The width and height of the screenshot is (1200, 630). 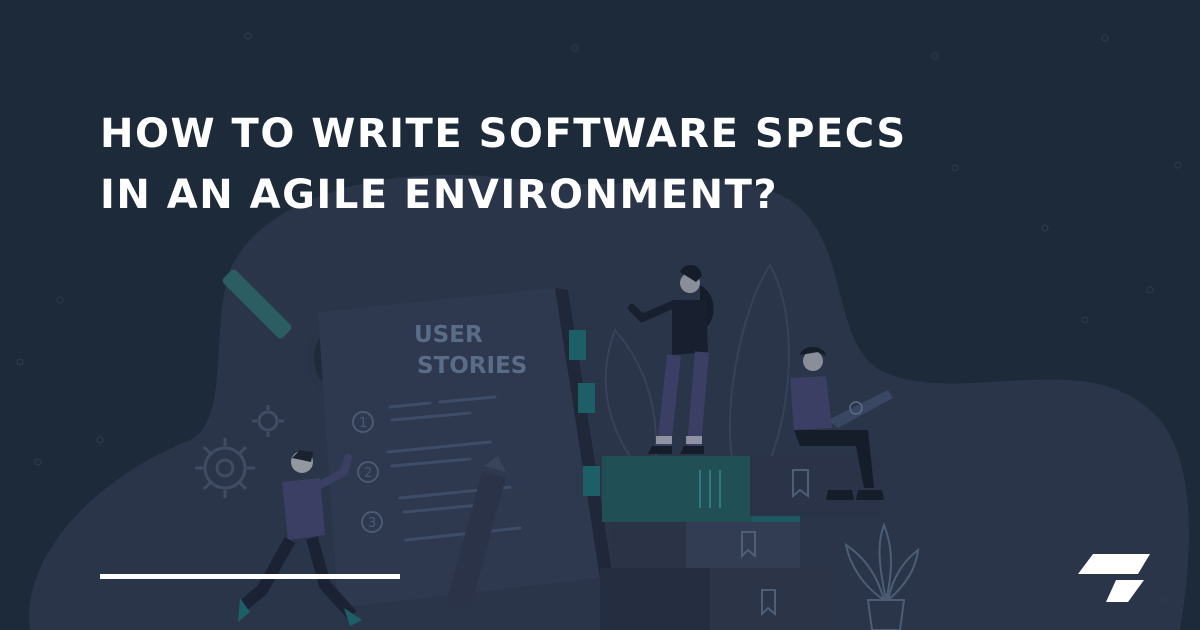 What do you see at coordinates (368, 473) in the screenshot?
I see `step-2: 2` at bounding box center [368, 473].